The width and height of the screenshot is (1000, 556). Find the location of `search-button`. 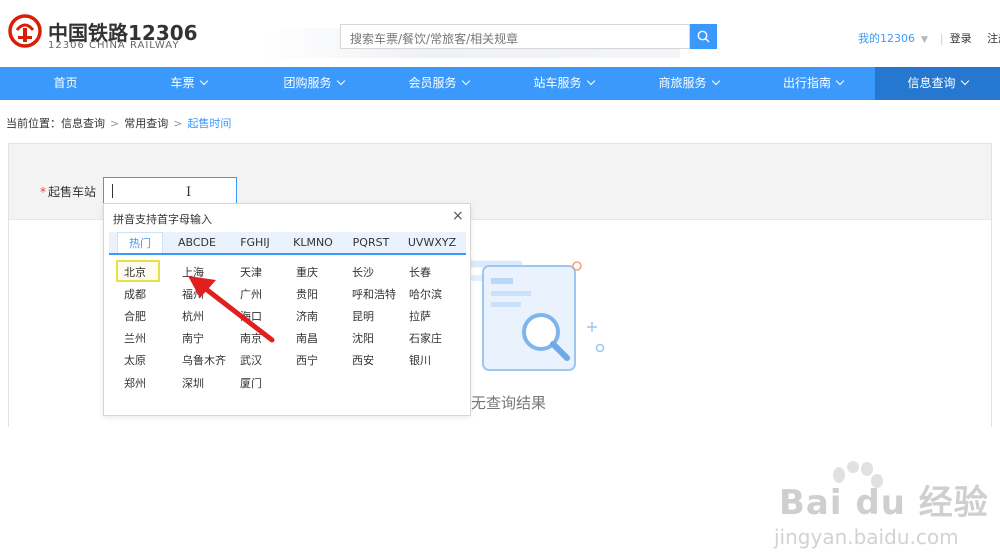

search-button is located at coordinates (703, 36).